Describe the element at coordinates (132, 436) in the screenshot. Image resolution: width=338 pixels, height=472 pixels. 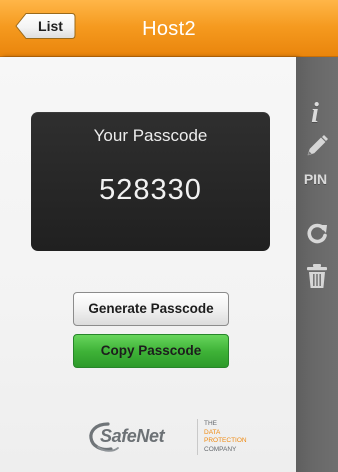
I see `safenet-wordmark: SafeNet` at that location.